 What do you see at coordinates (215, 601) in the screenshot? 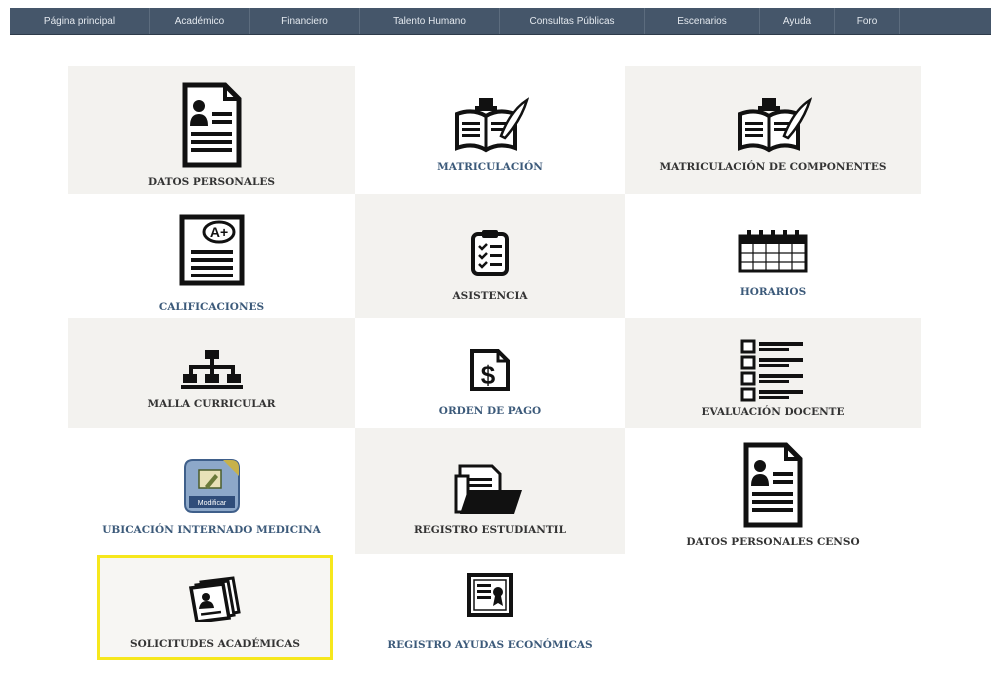
I see `document-stack-icon` at bounding box center [215, 601].